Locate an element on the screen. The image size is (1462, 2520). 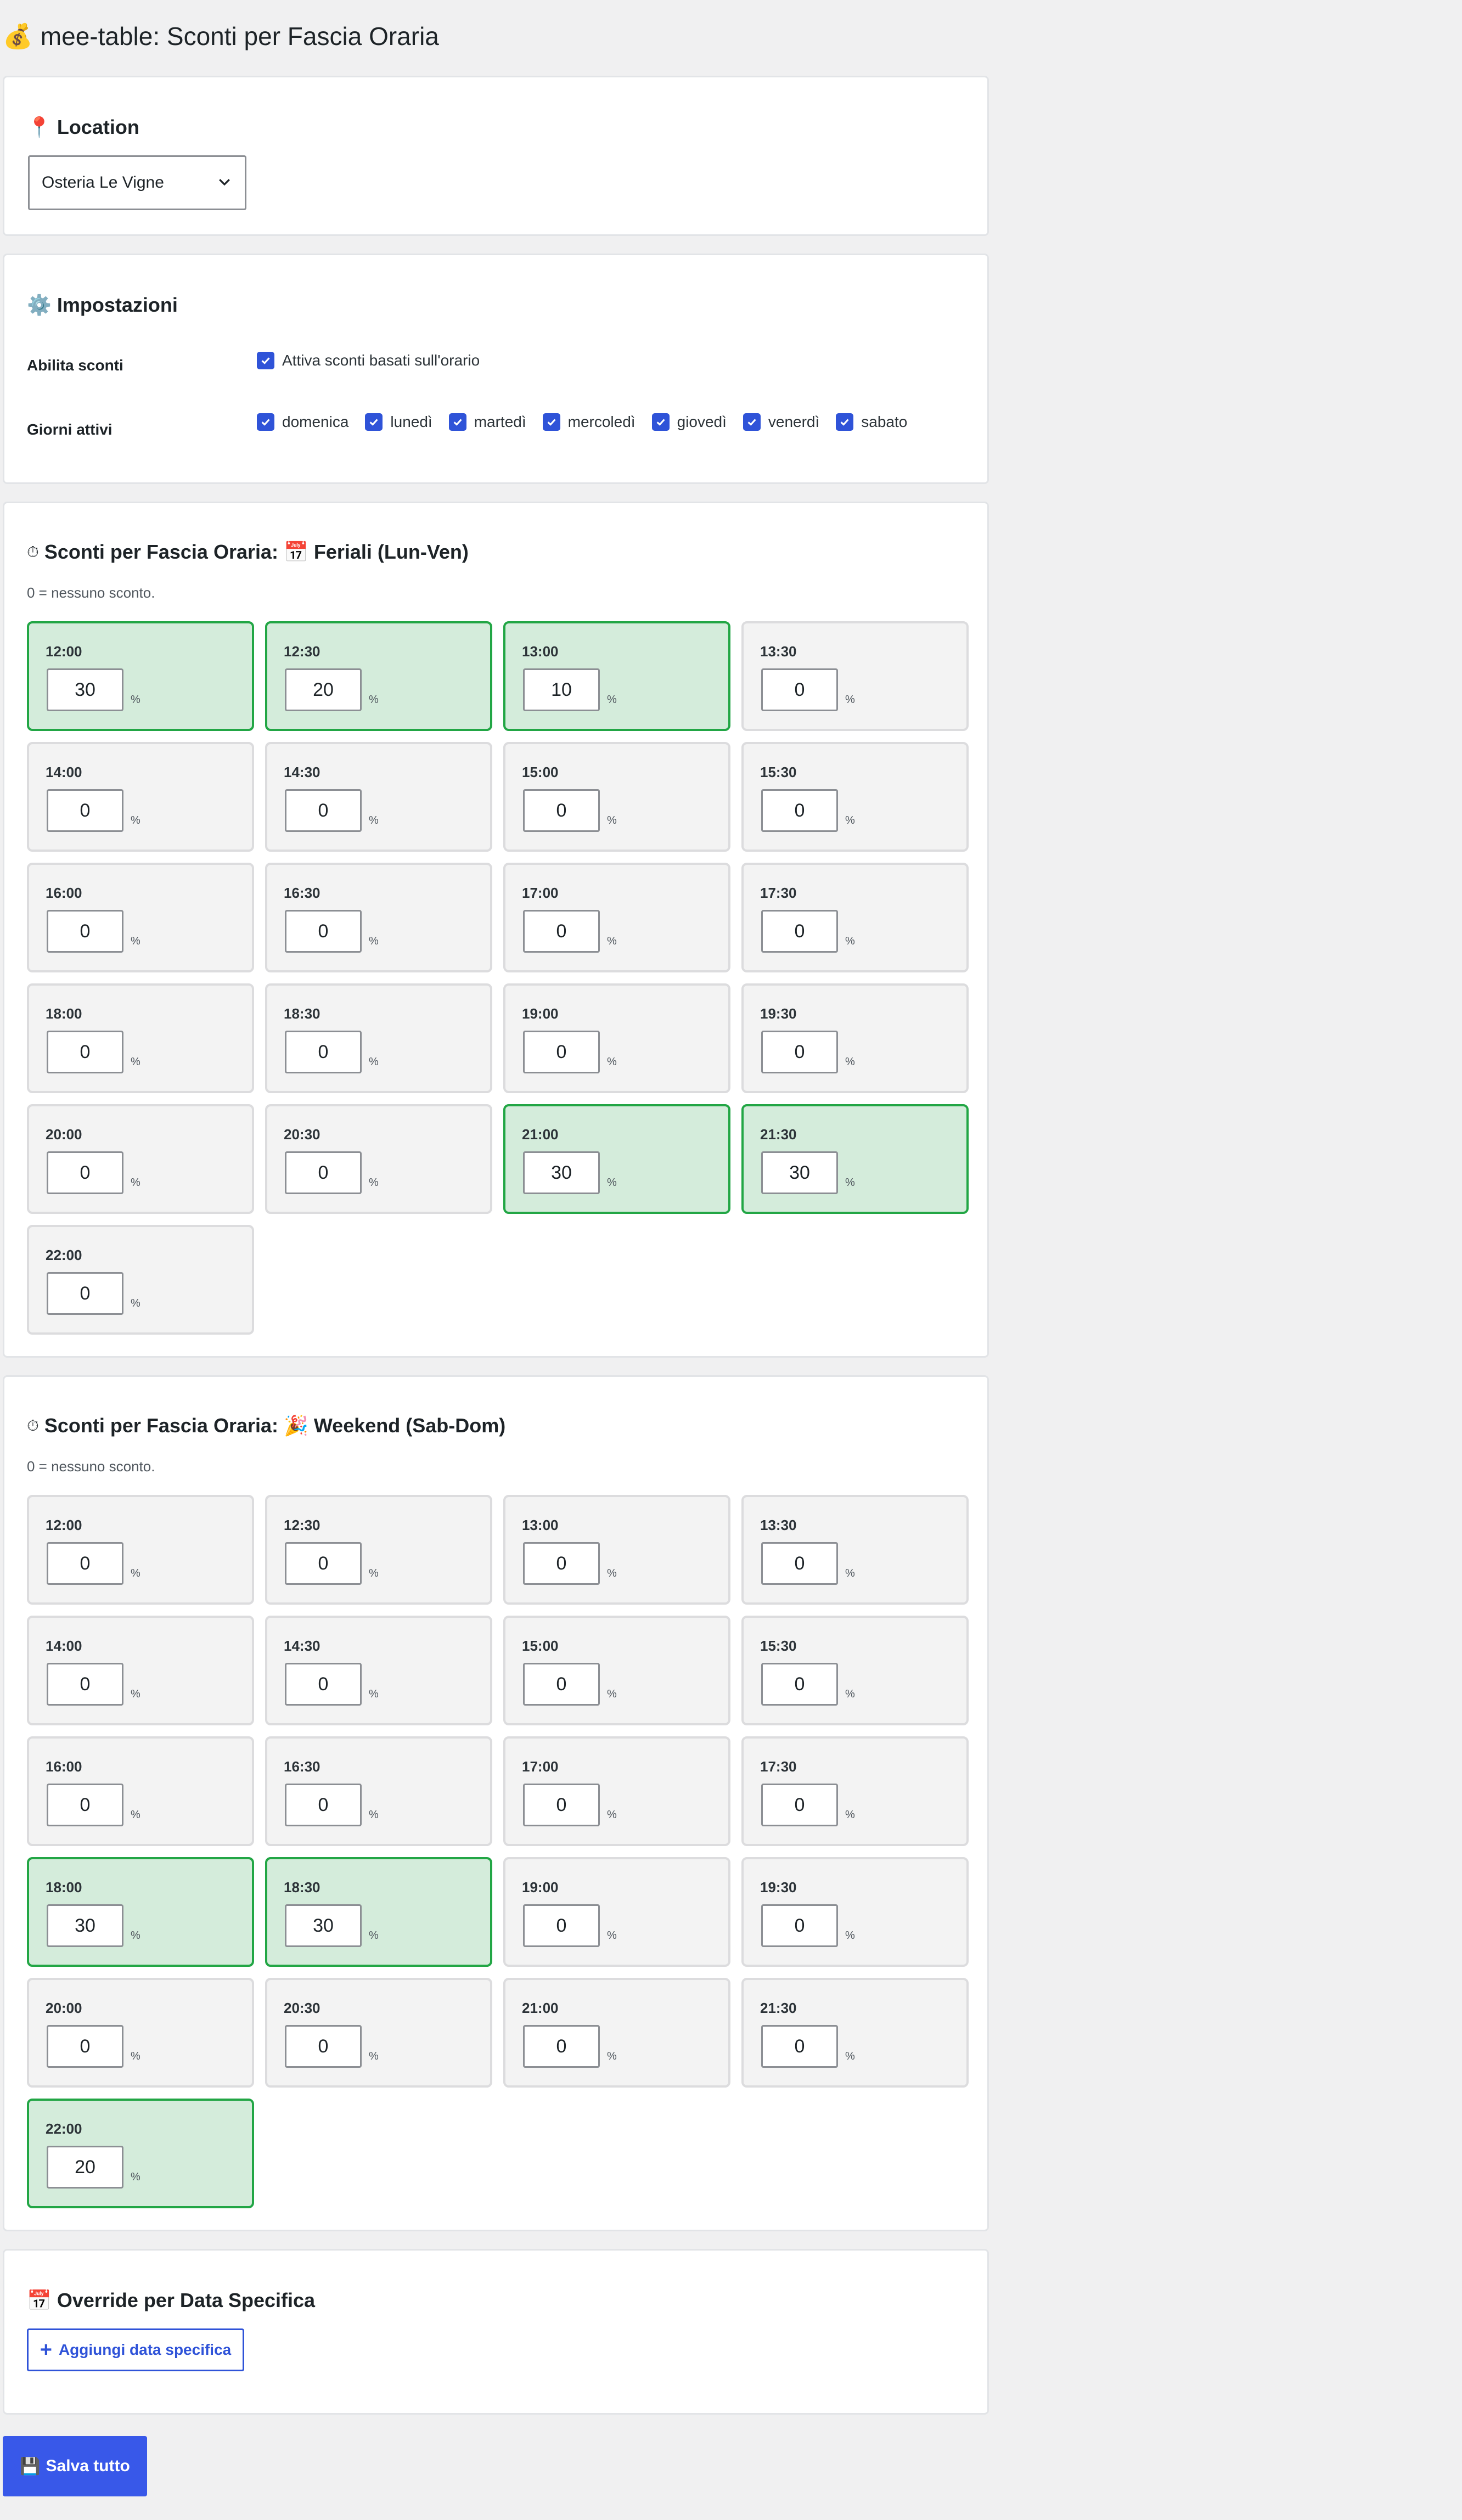
time-slot: 21:30 0% is located at coordinates (855, 2033).